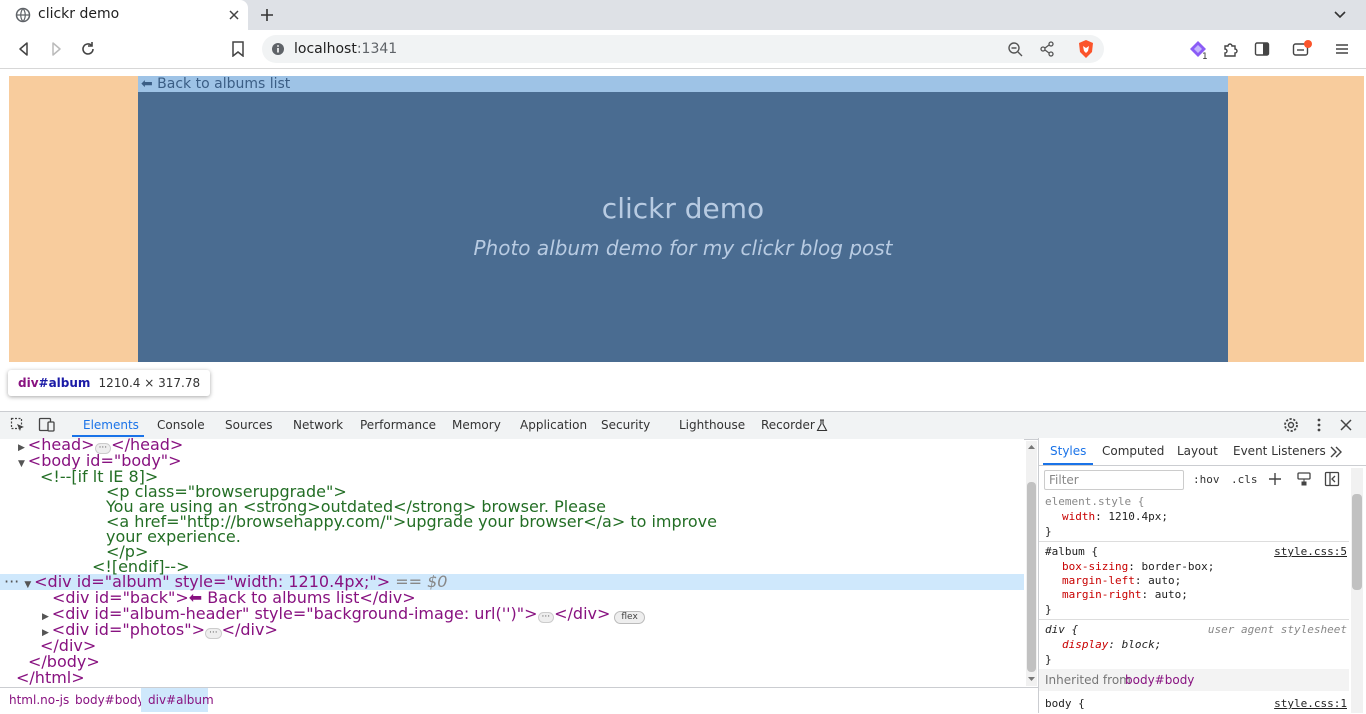 The image size is (1366, 714). What do you see at coordinates (47, 425) in the screenshot?
I see `device-toolbar-icon` at bounding box center [47, 425].